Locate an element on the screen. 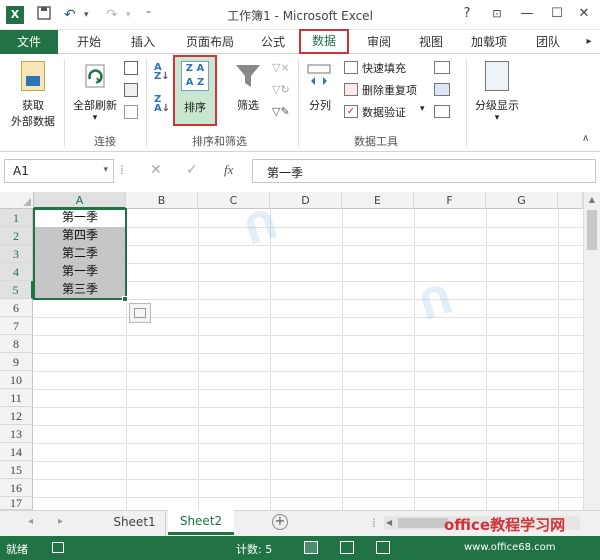 Image resolution: width=600 pixels, height=560 pixels. select-all-corner is located at coordinates (17, 200).